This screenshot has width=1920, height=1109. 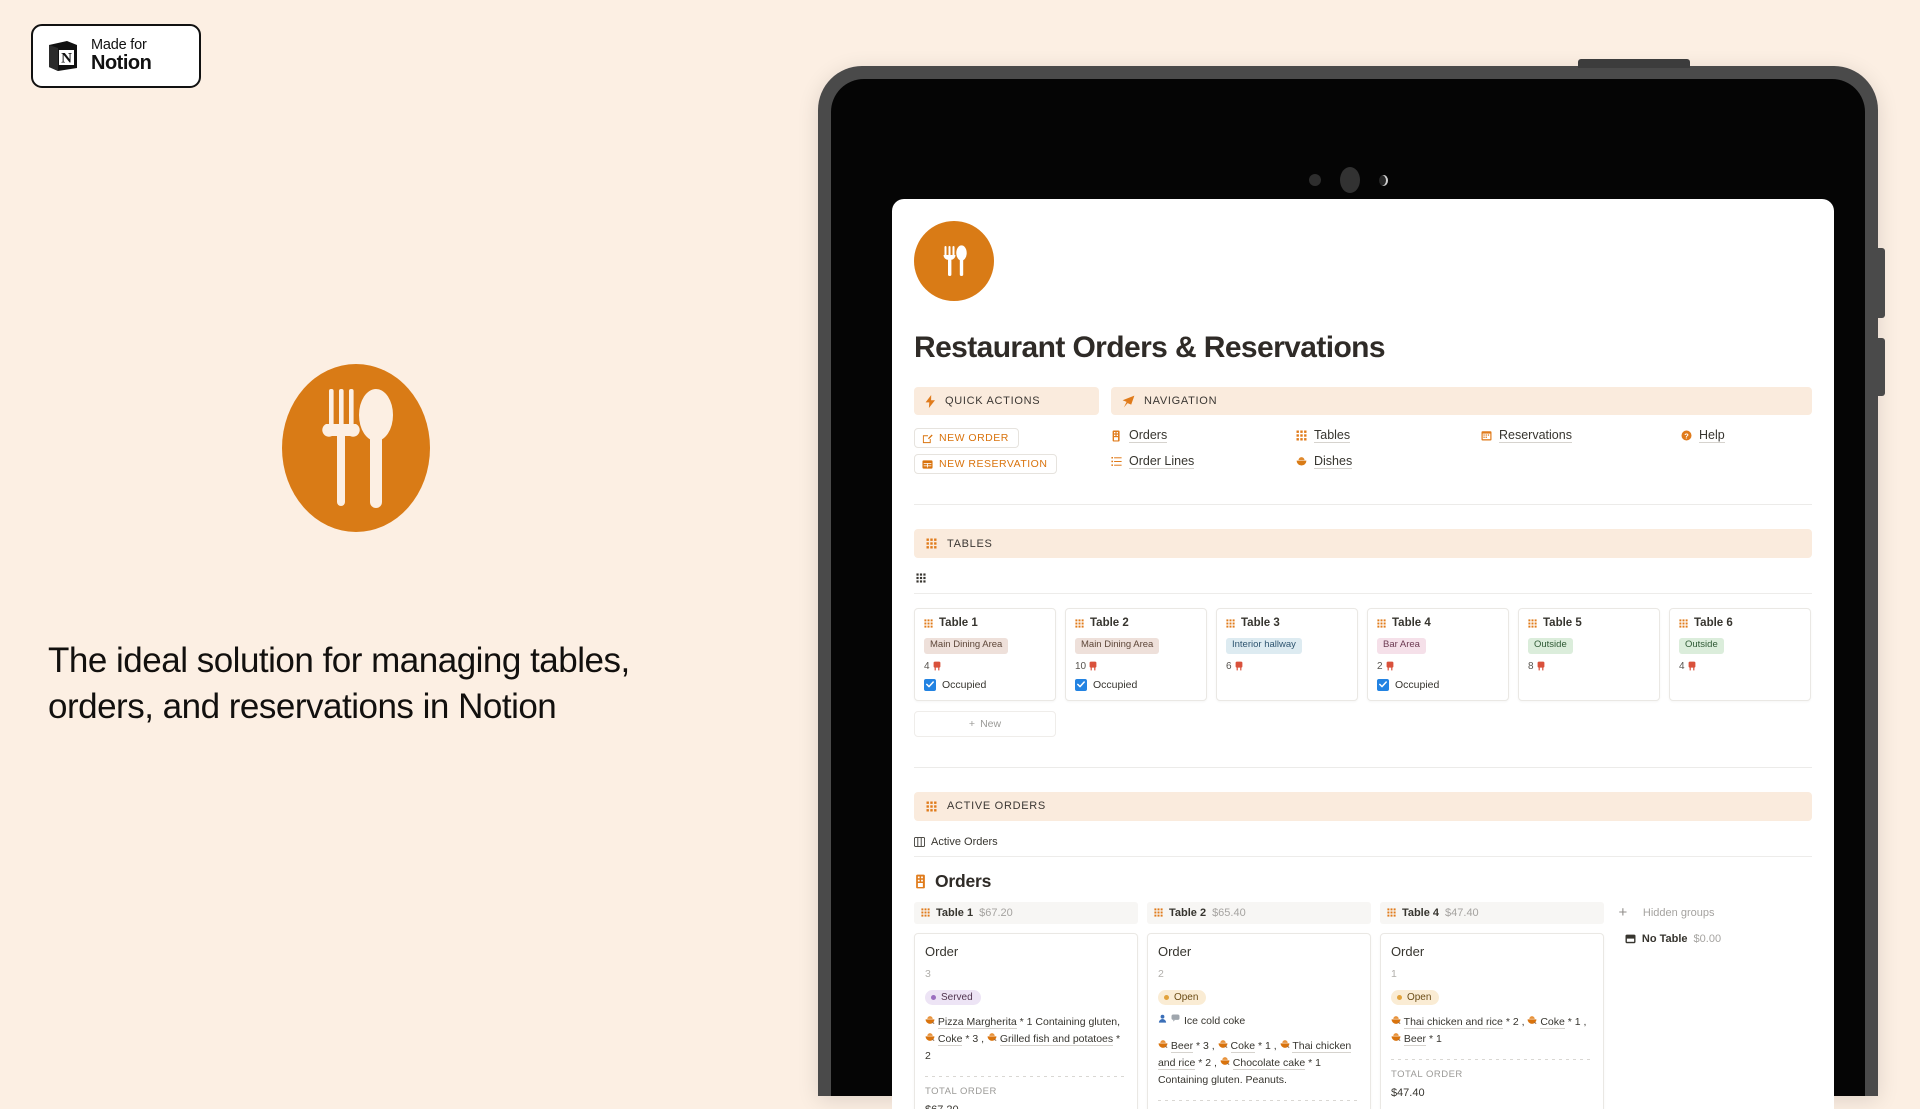 What do you see at coordinates (1182, 1047) in the screenshot?
I see `order-item-name: Beer` at bounding box center [1182, 1047].